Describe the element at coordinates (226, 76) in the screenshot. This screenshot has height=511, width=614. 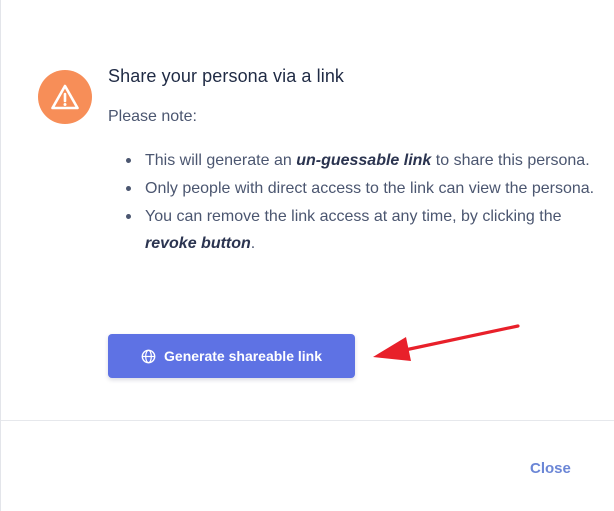
I see `dialog-title: Share your persona via a link` at that location.